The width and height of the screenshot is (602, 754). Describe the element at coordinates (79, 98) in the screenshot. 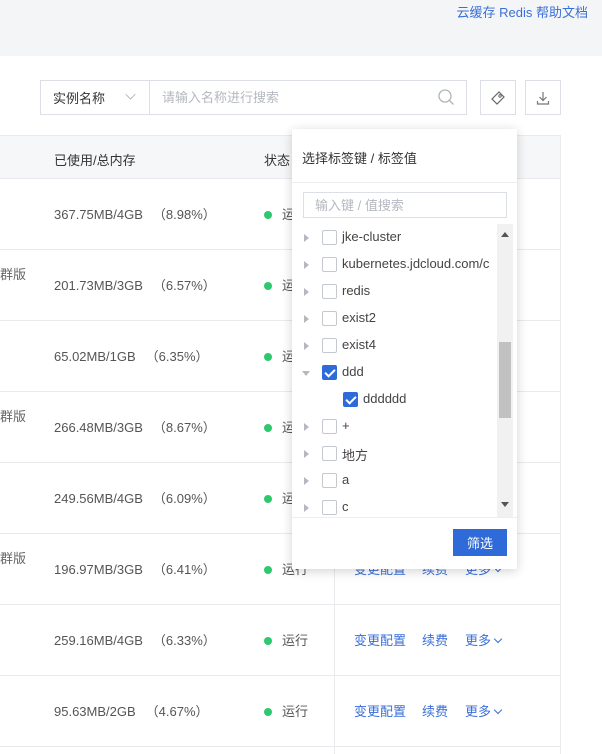

I see `search-field-label: 实例名称` at that location.